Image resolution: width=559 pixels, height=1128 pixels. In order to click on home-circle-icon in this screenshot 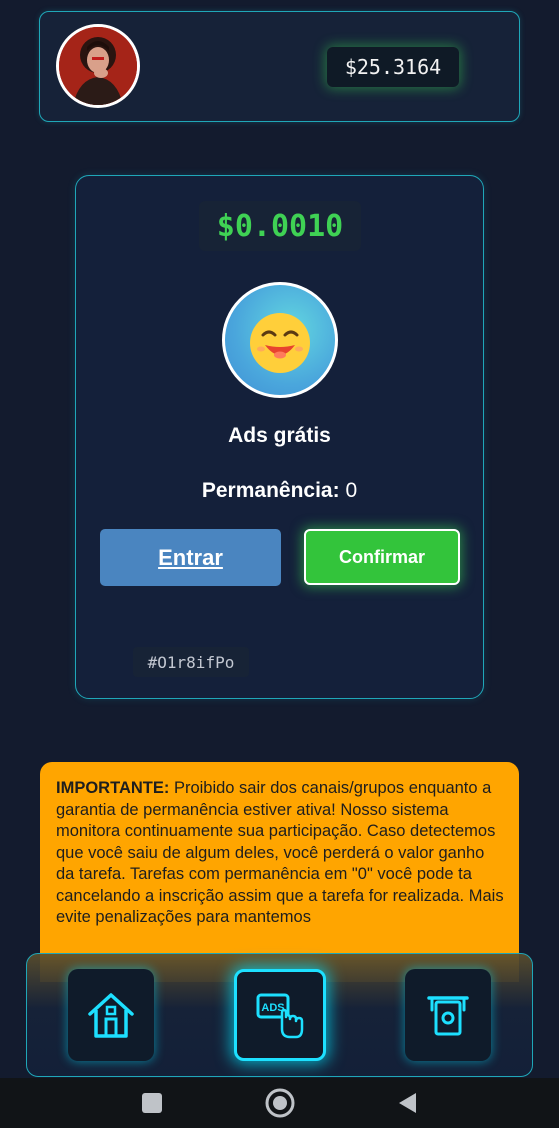, I will do `click(280, 1103)`.